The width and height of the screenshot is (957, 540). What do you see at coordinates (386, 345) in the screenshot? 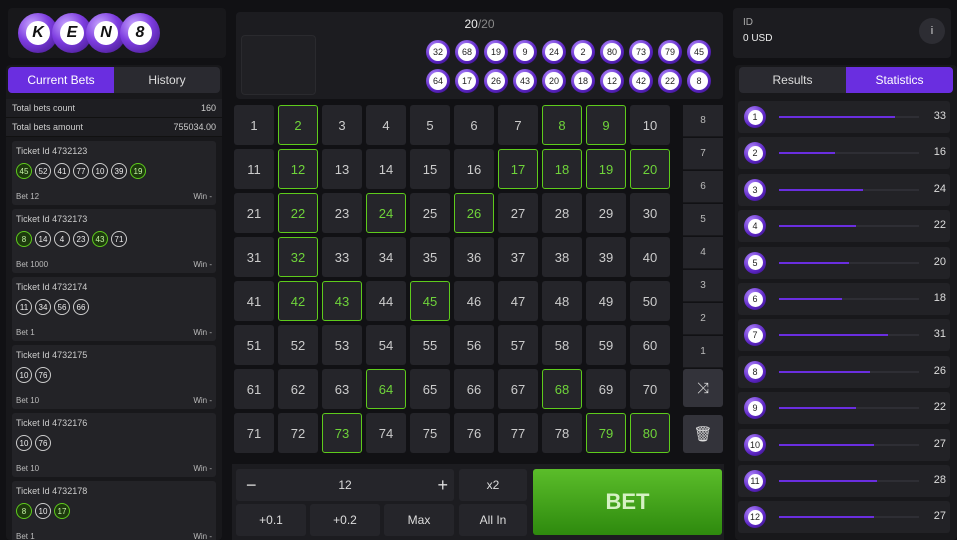
I see `grid-number: 54` at bounding box center [386, 345].